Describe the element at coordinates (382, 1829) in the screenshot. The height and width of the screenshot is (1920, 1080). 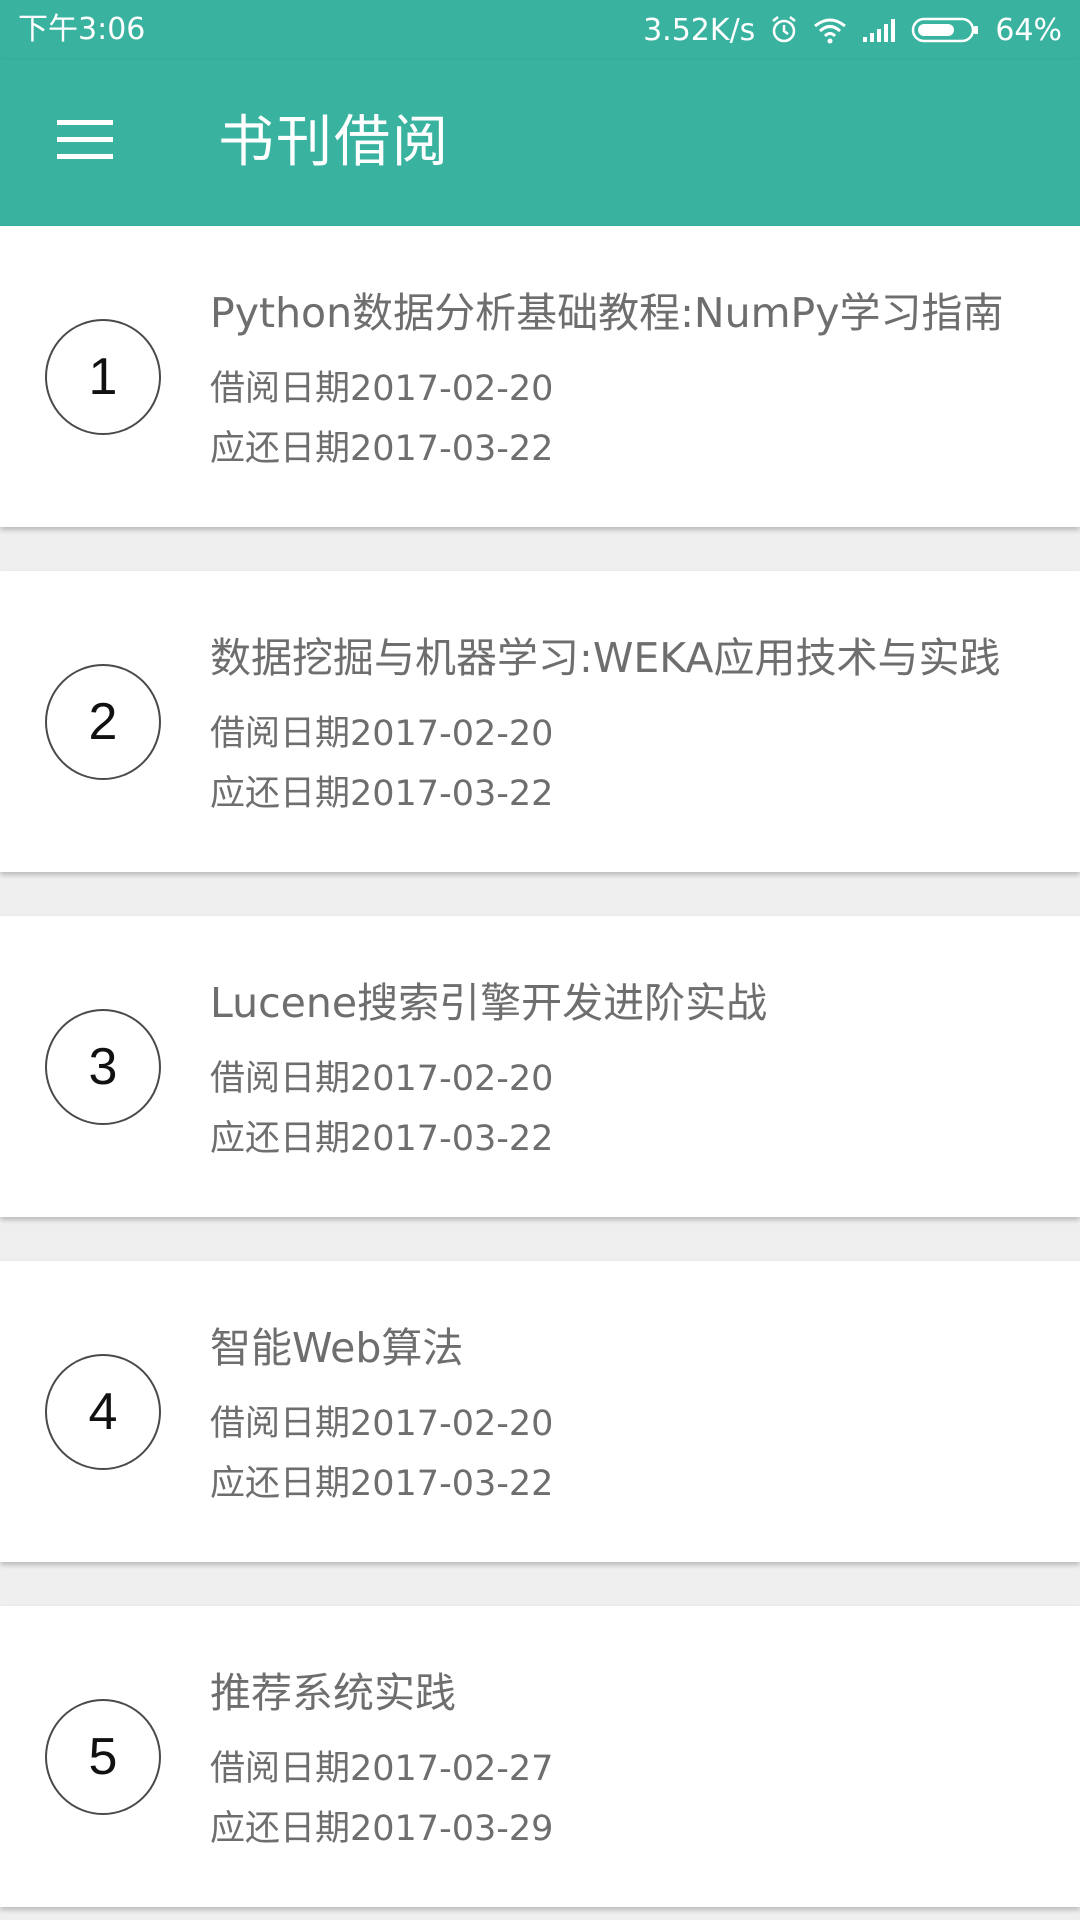
I see `due-date: 应还日期2017-03-29` at that location.